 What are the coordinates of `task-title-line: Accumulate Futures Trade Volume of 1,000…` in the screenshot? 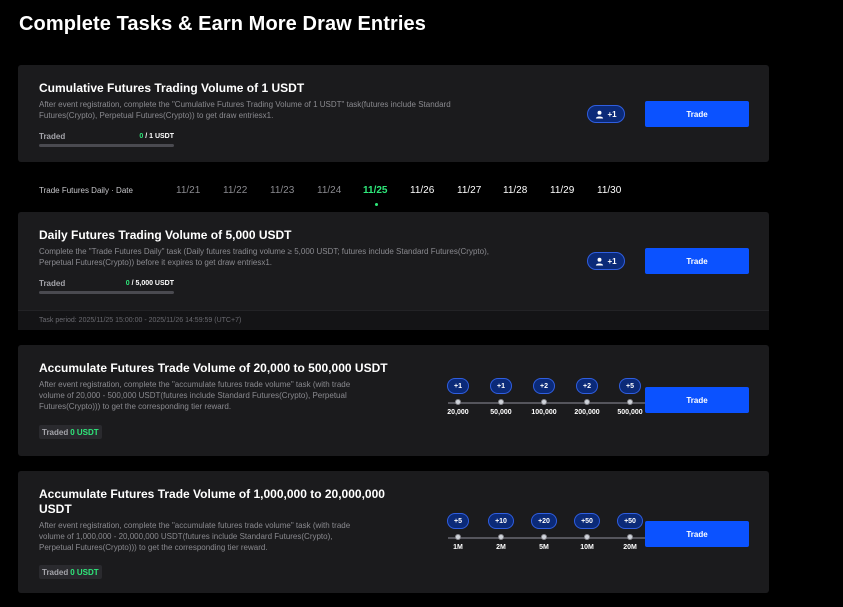 It's located at (212, 494).